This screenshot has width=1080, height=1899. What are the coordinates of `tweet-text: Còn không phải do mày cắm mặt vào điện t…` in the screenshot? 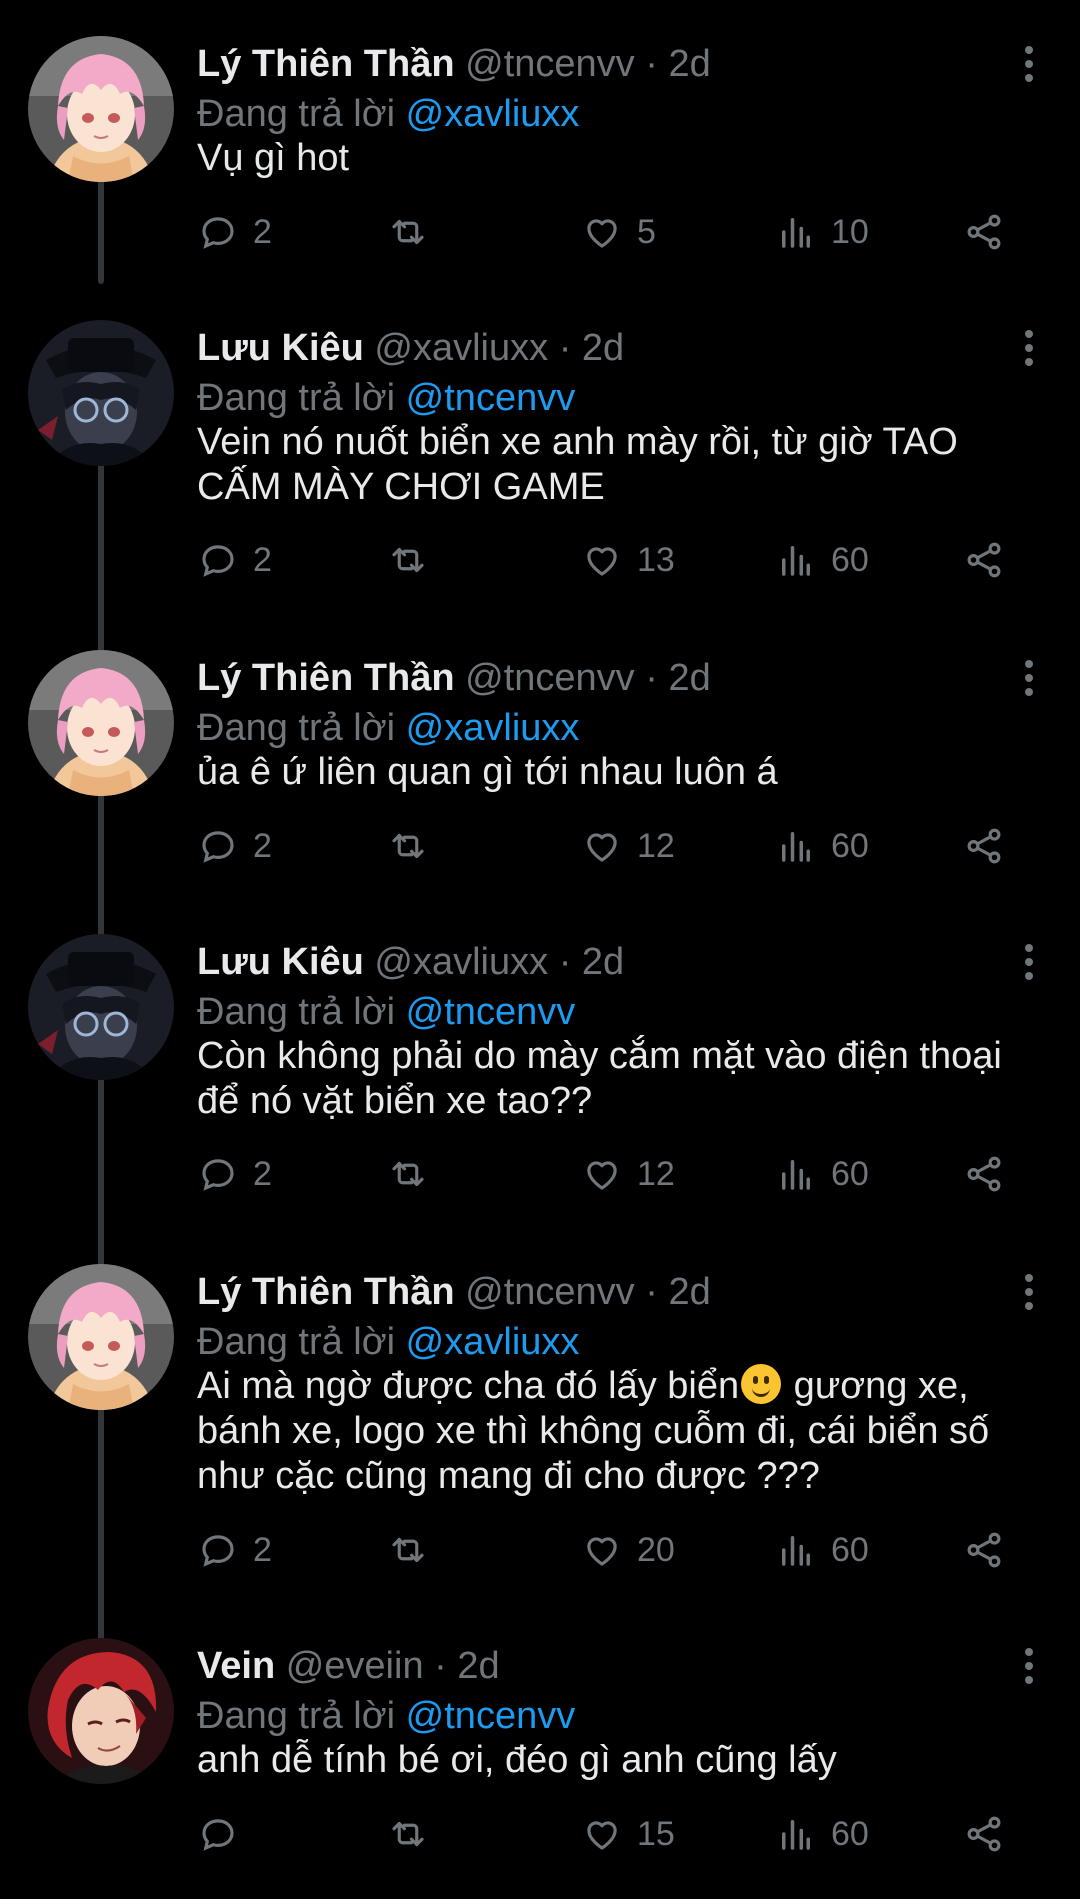 It's located at (618, 1079).